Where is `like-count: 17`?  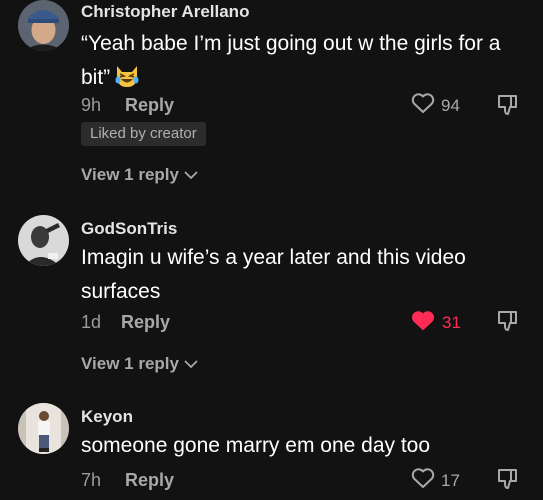 like-count: 17 is located at coordinates (450, 480).